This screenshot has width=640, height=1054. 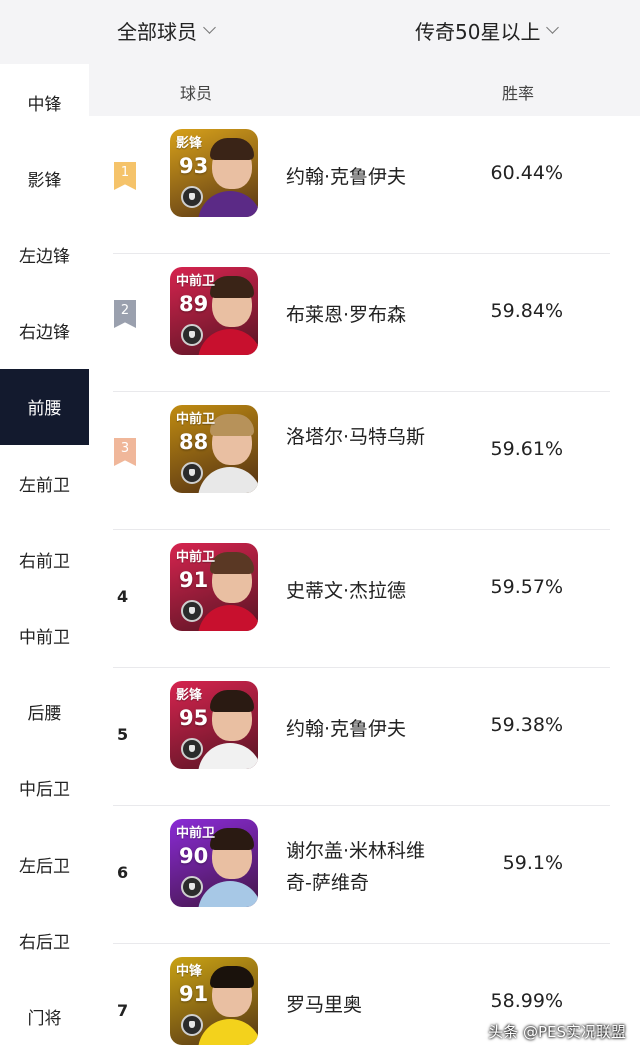 I want to click on sidebar-item: 左后卫, so click(x=44, y=864).